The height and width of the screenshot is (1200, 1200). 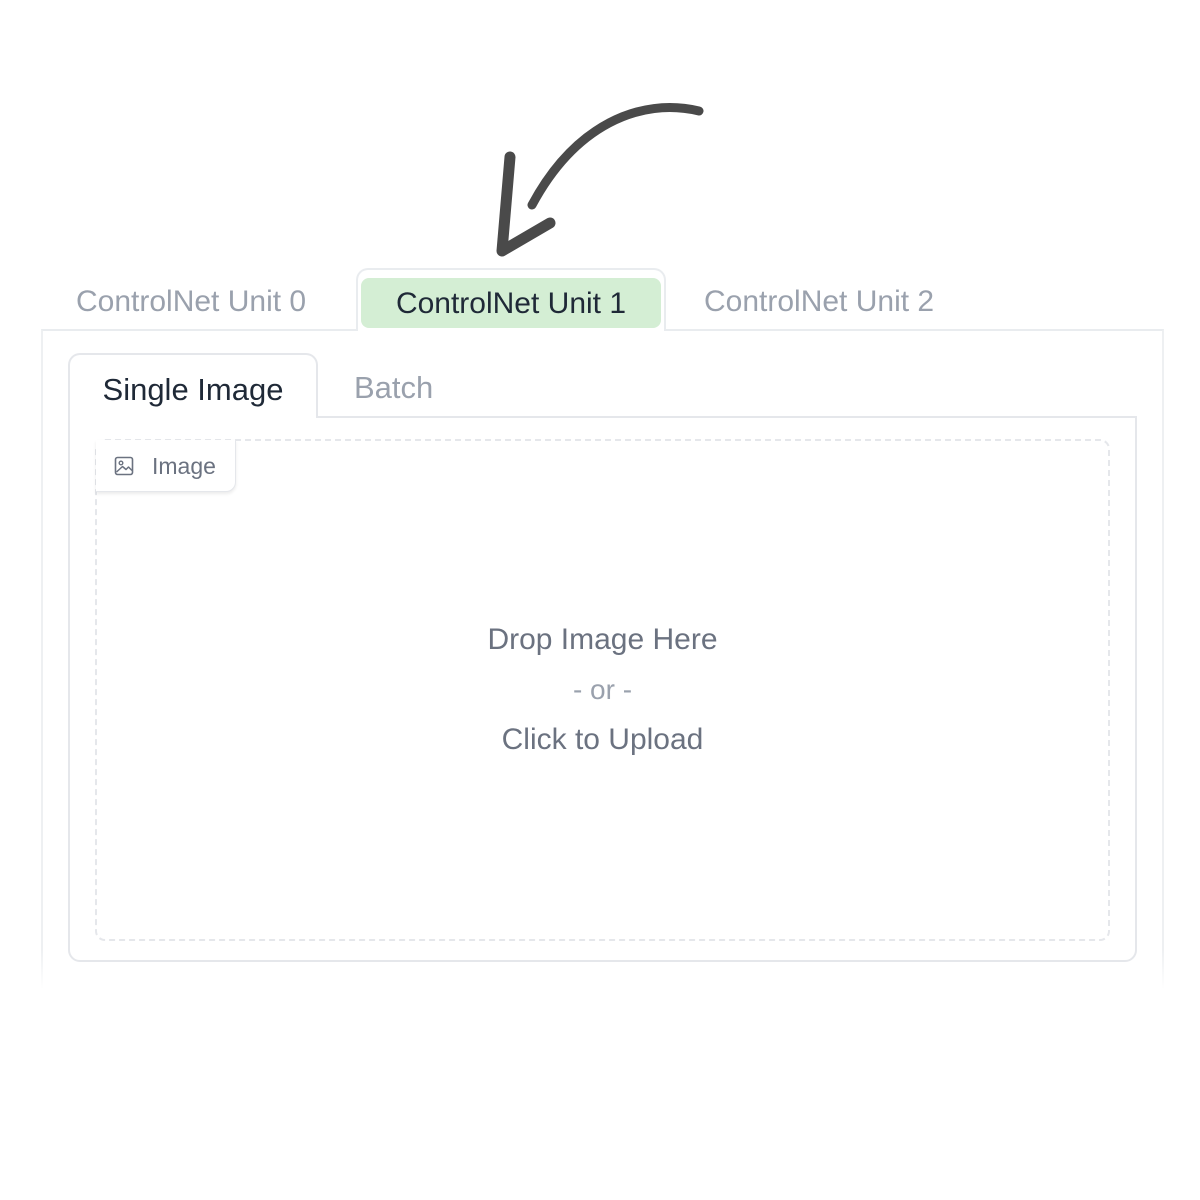 What do you see at coordinates (600, 180) in the screenshot?
I see `curved-arrow-icon` at bounding box center [600, 180].